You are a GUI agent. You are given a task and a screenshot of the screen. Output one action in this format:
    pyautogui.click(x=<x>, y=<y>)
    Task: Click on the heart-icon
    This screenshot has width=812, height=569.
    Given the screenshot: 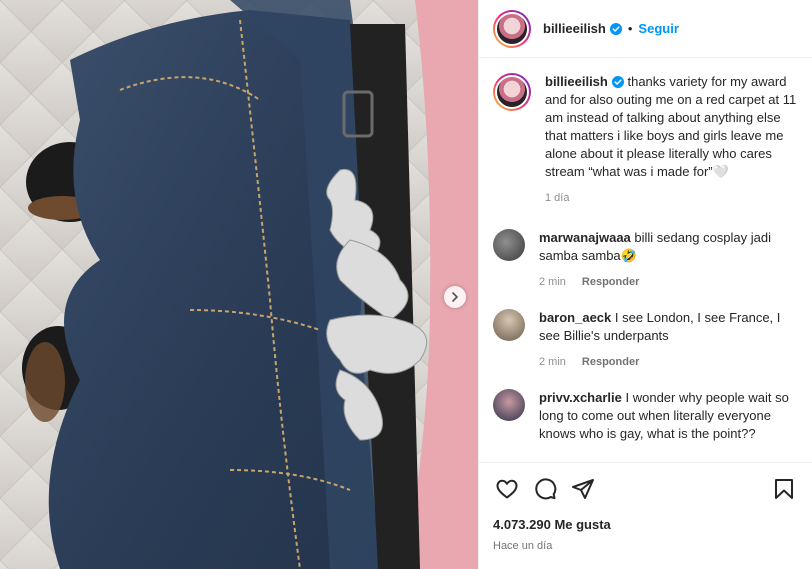 What is the action you would take?
    pyautogui.click(x=507, y=489)
    